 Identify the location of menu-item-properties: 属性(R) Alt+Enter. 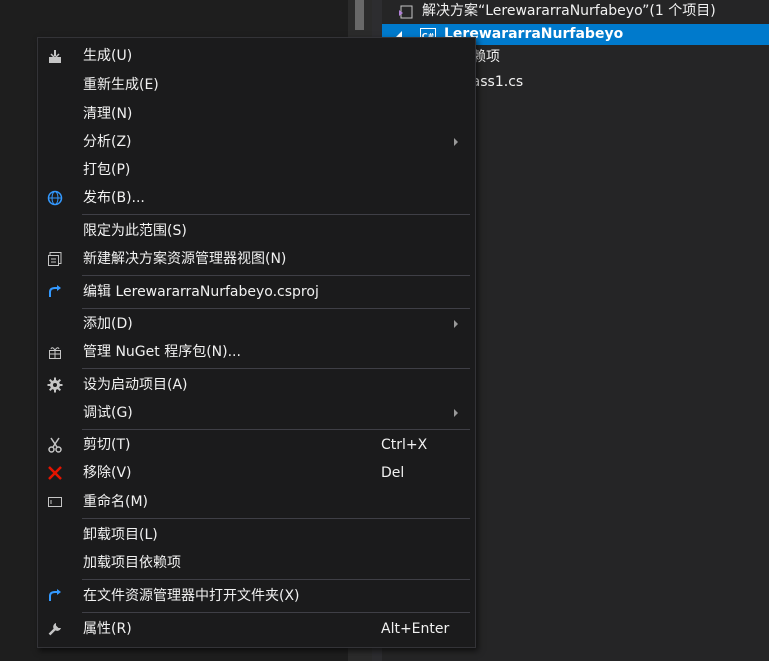
(256, 629).